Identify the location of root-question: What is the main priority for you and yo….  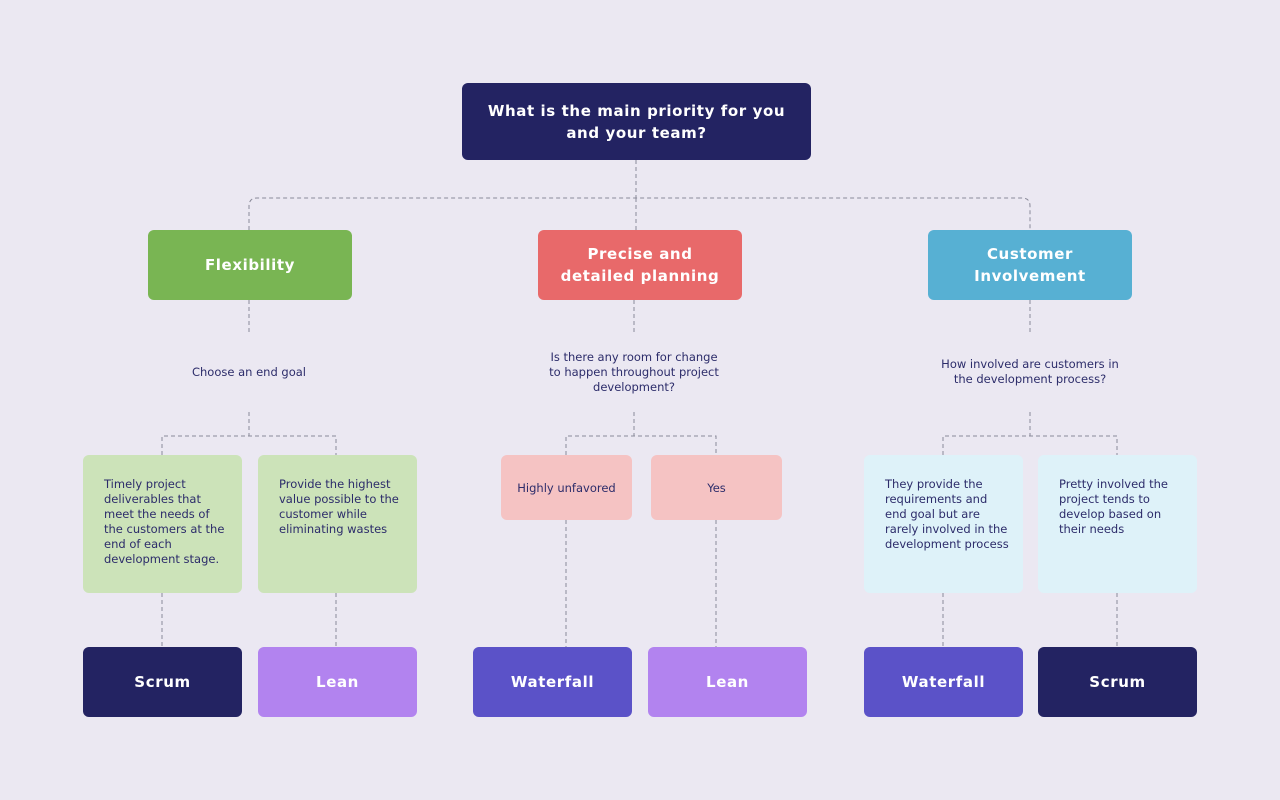
(636, 121).